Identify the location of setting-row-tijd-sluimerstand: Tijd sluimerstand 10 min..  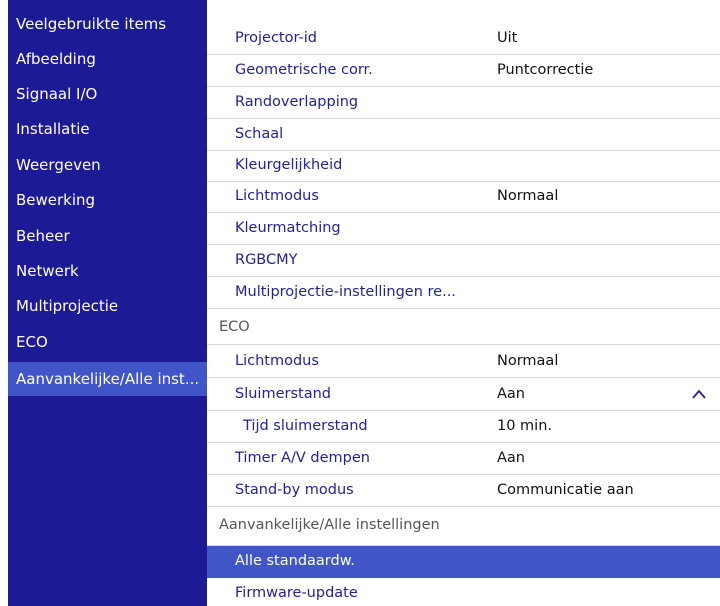
(463, 427).